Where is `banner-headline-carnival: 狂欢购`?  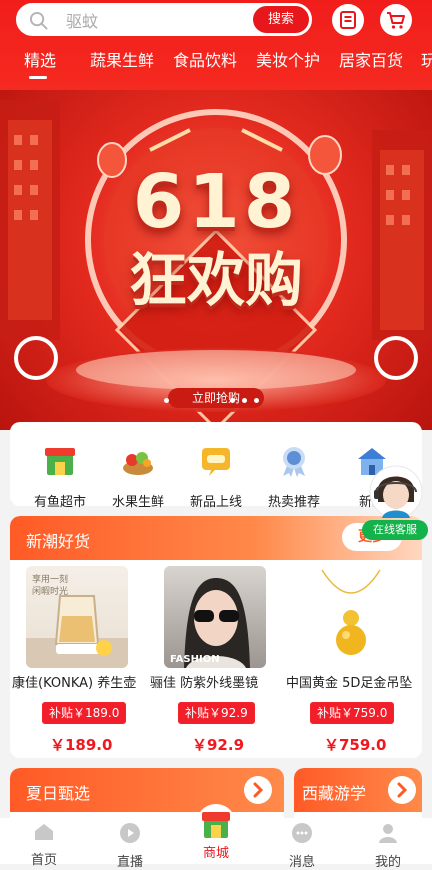 banner-headline-carnival: 狂欢购 is located at coordinates (215, 280).